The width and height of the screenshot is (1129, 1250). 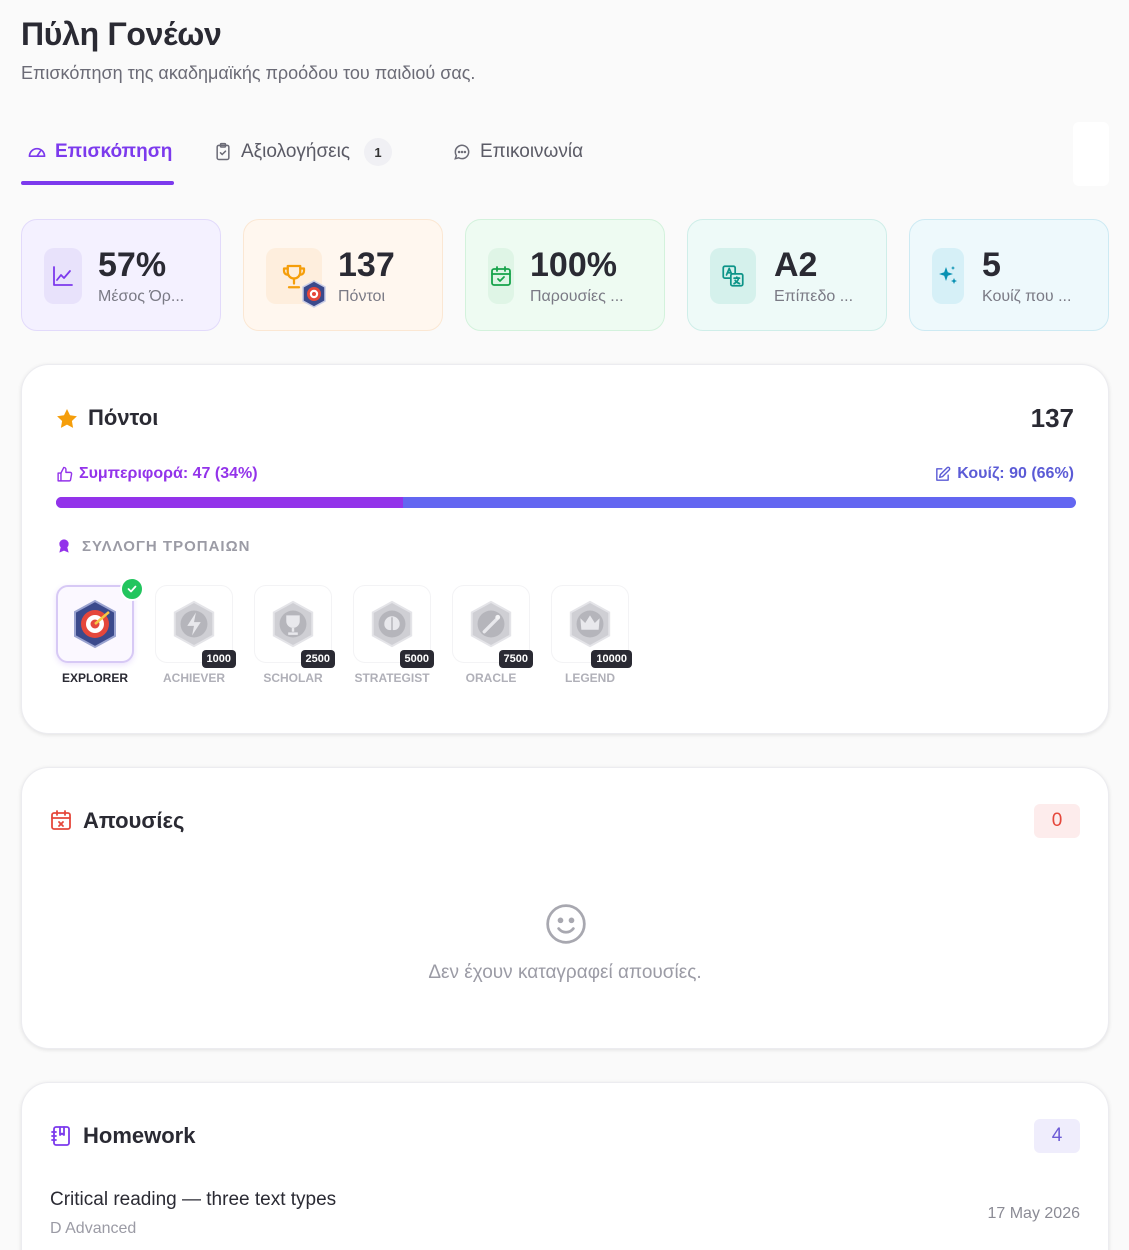 I want to click on stat-label: Πόντοι, so click(x=361, y=296).